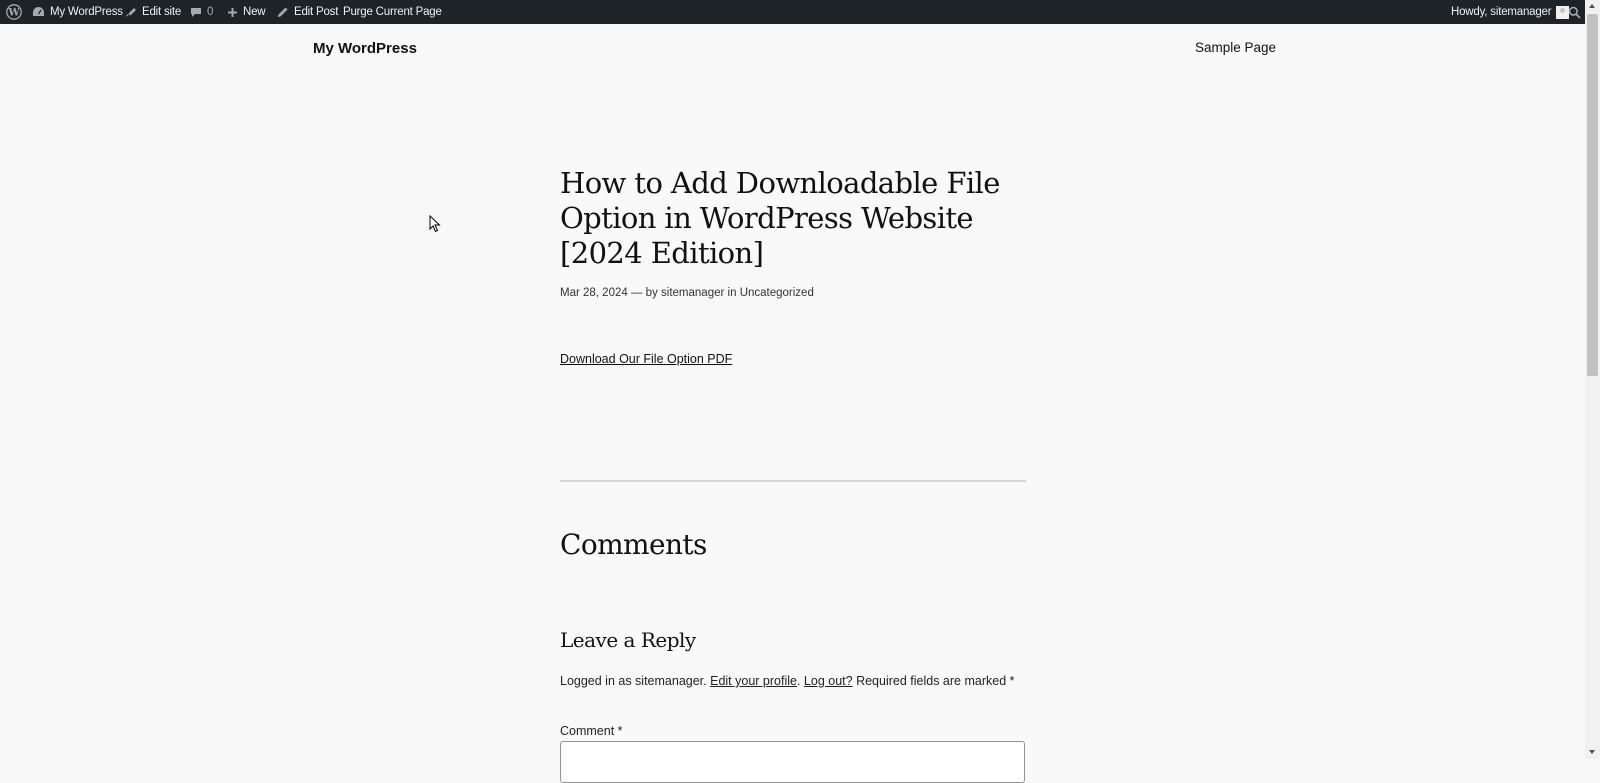 This screenshot has height=783, width=1600. What do you see at coordinates (1574, 12) in the screenshot?
I see `search-icon` at bounding box center [1574, 12].